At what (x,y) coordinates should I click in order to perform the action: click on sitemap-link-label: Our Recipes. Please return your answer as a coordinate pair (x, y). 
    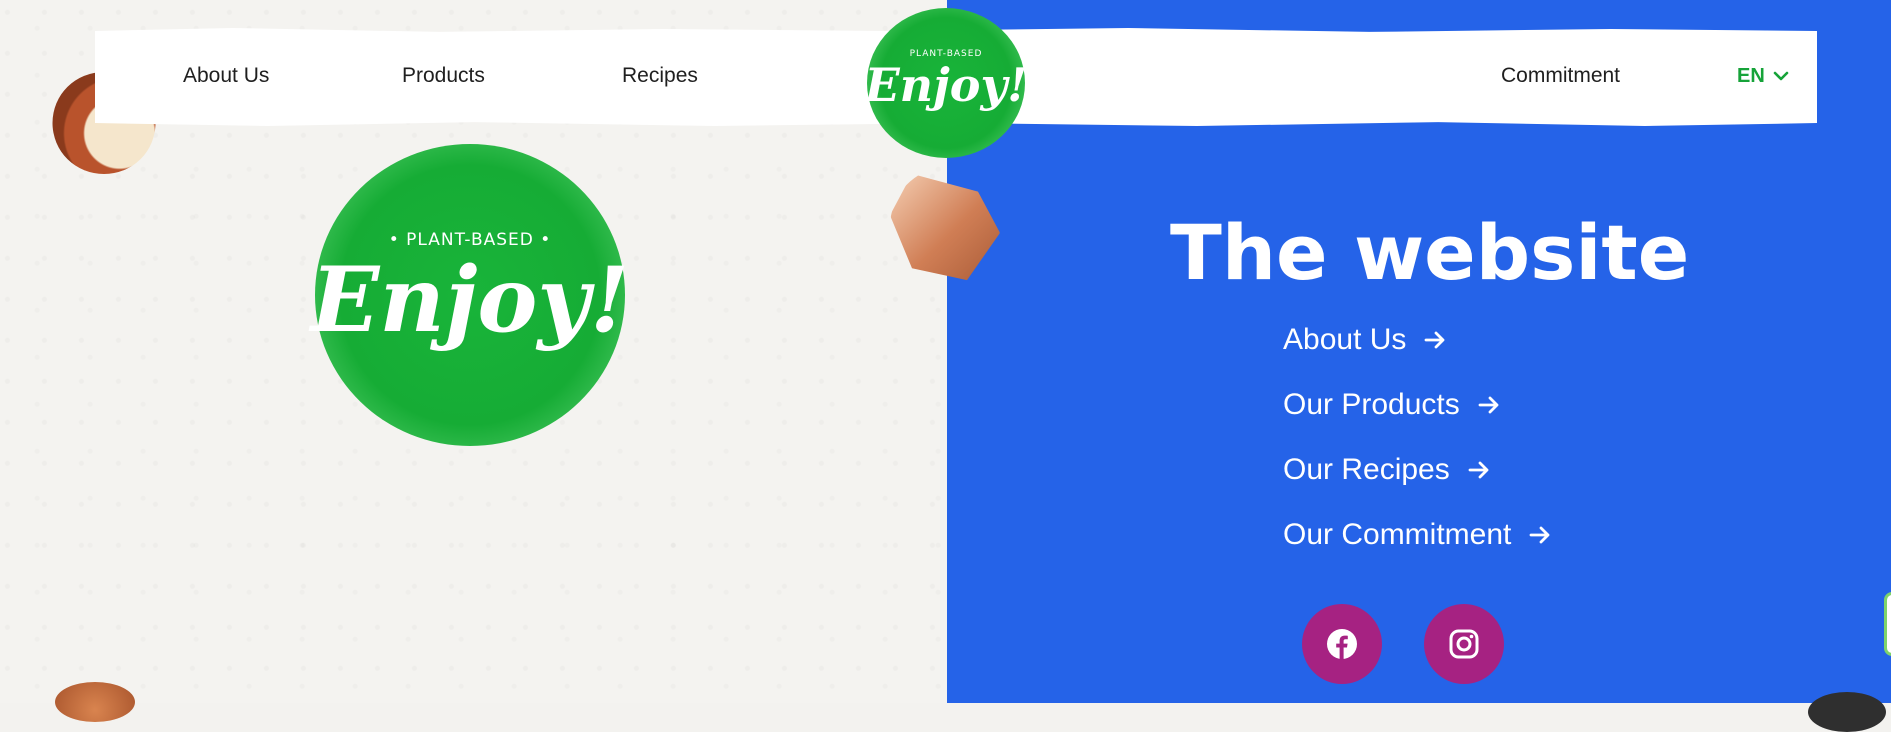
    Looking at the image, I should click on (1366, 469).